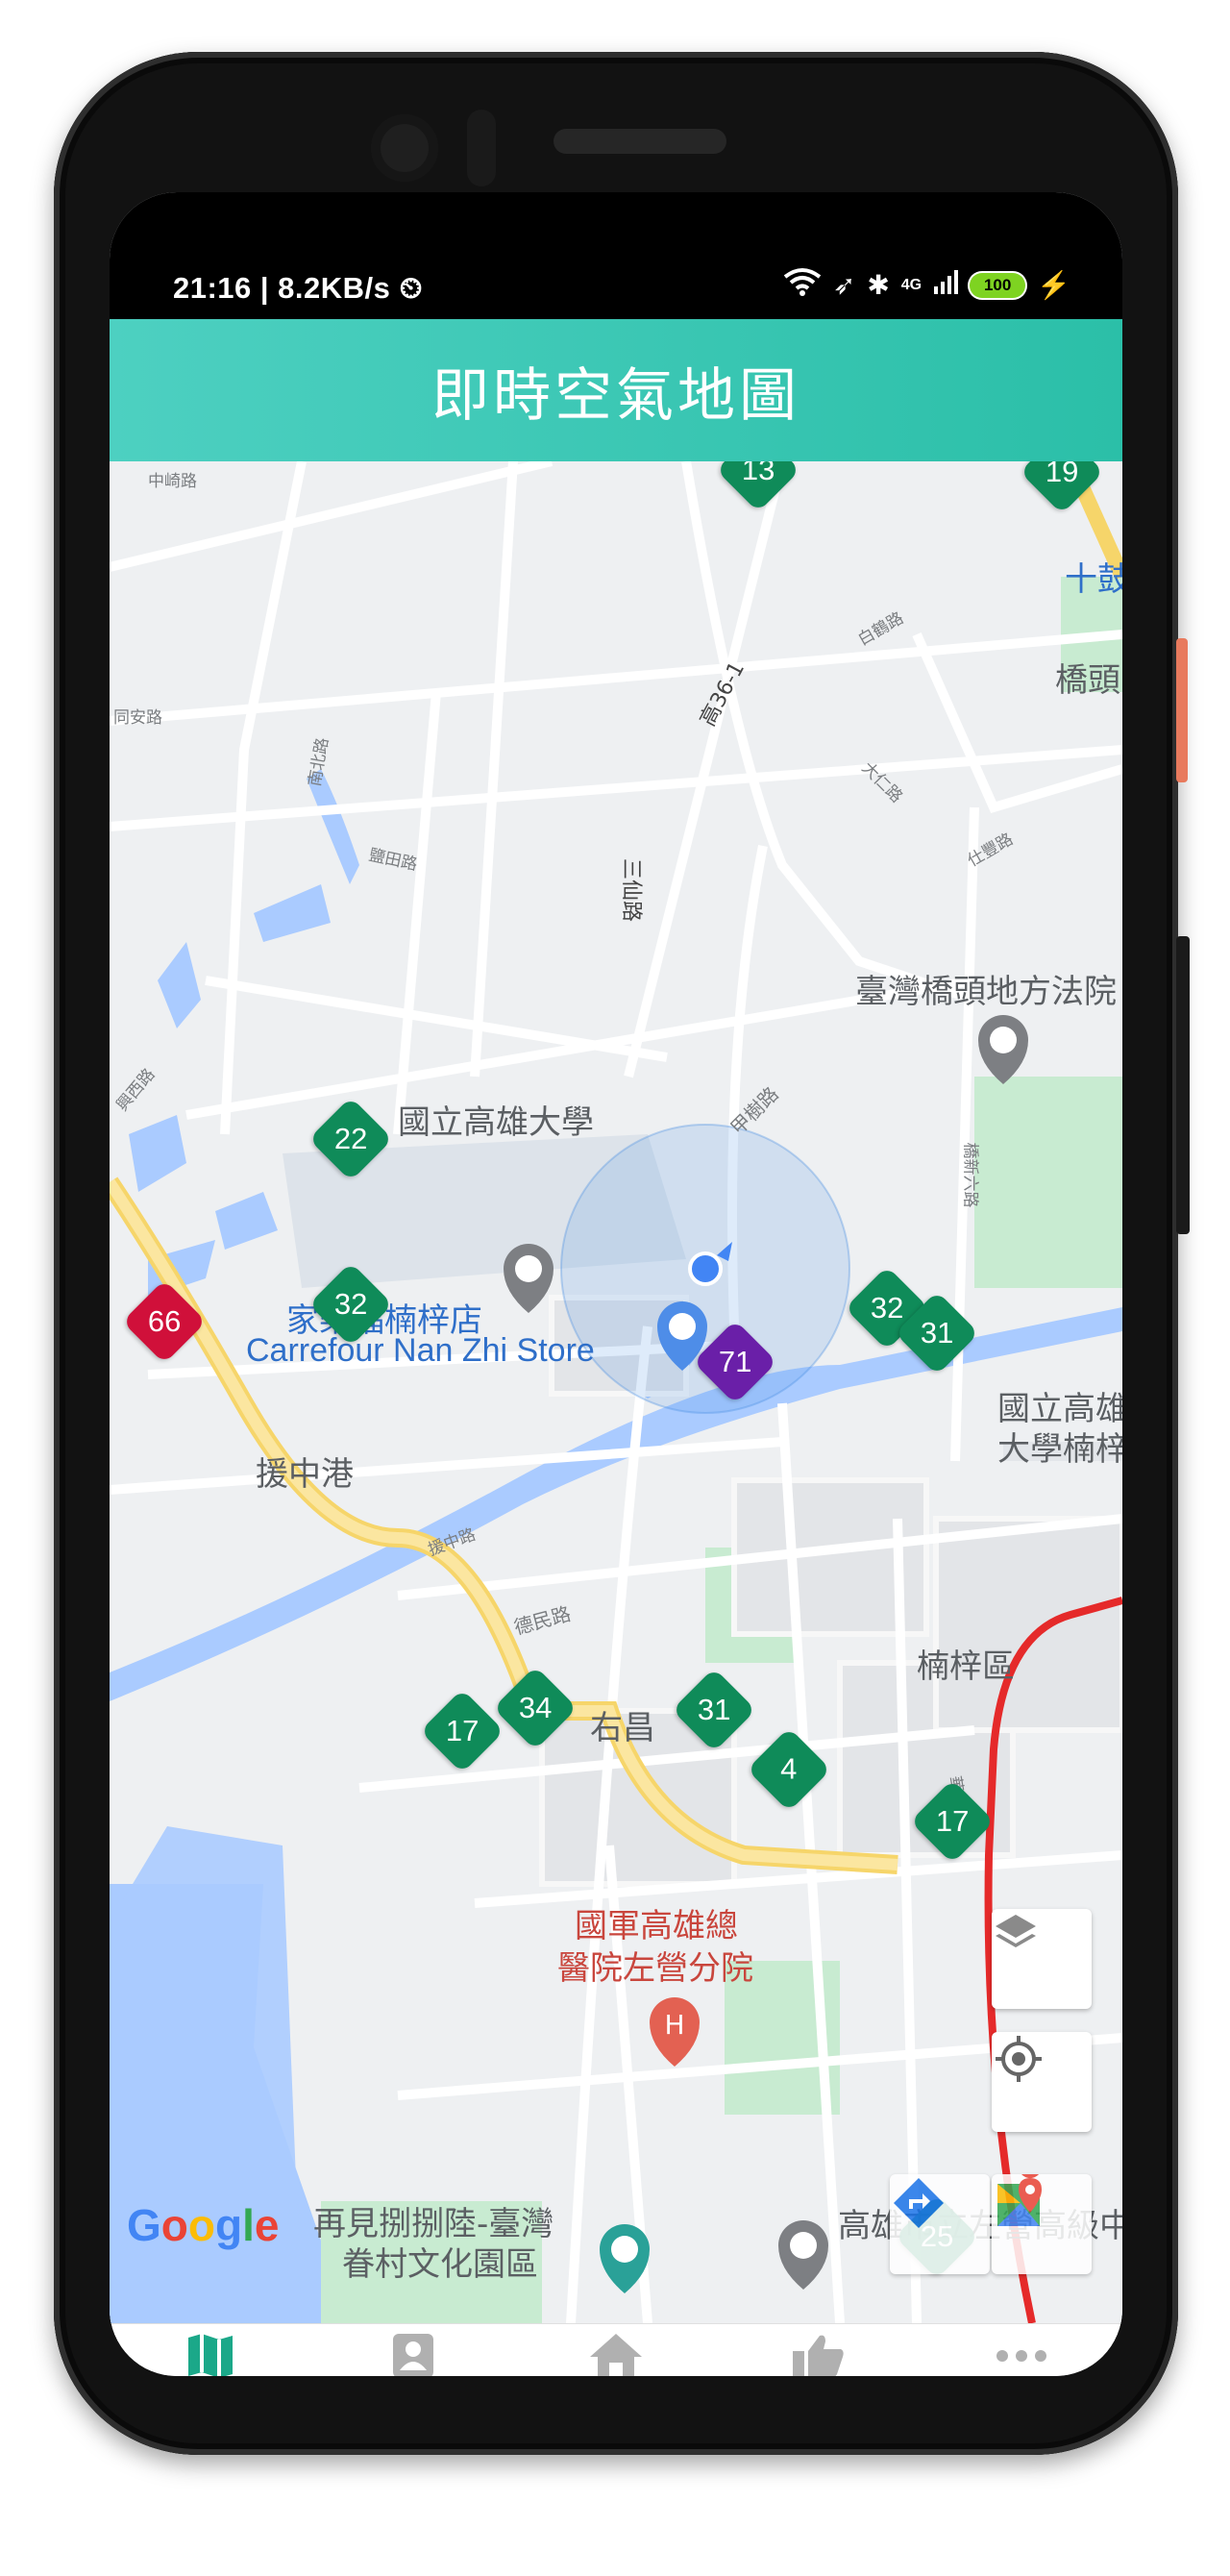  Describe the element at coordinates (1016, 1931) in the screenshot. I see `layers-icon` at that location.